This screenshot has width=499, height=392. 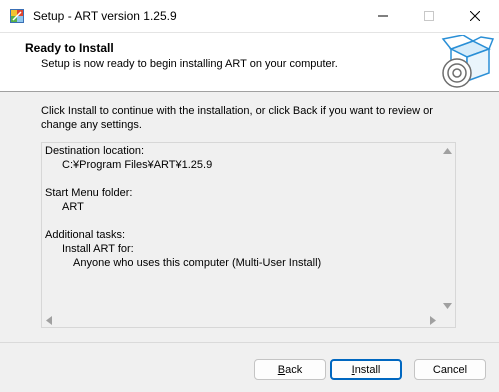 I want to click on minimize-button, so click(x=383, y=16).